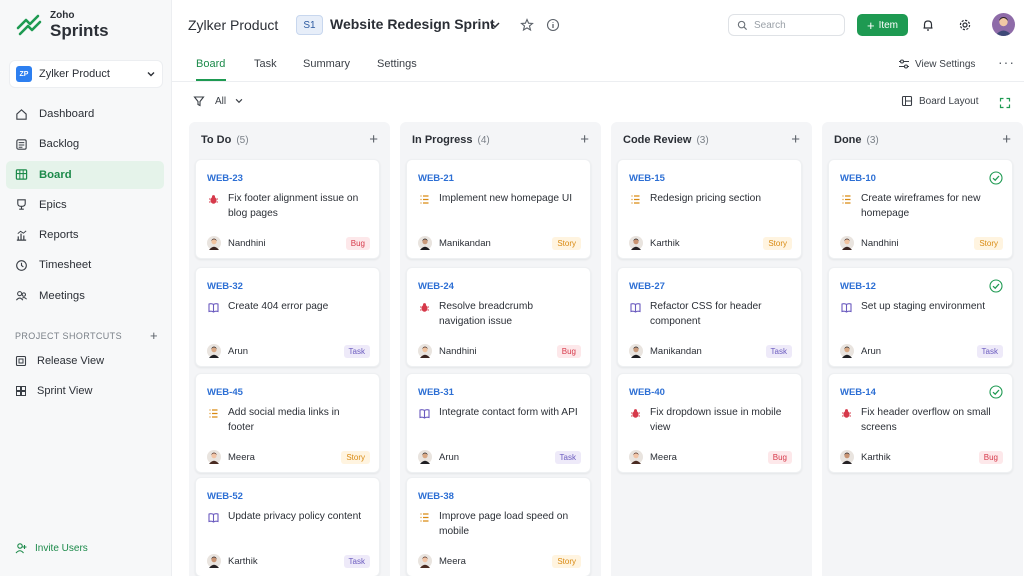 The width and height of the screenshot is (1024, 576). I want to click on info-button, so click(553, 25).